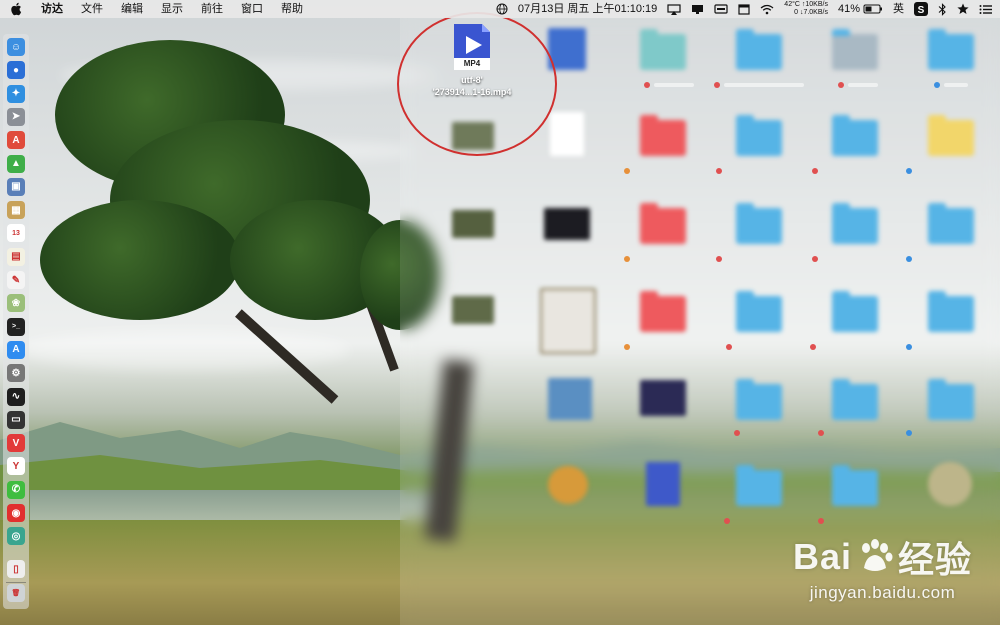  Describe the element at coordinates (16, 419) in the screenshot. I see `console-icon: ▭` at that location.